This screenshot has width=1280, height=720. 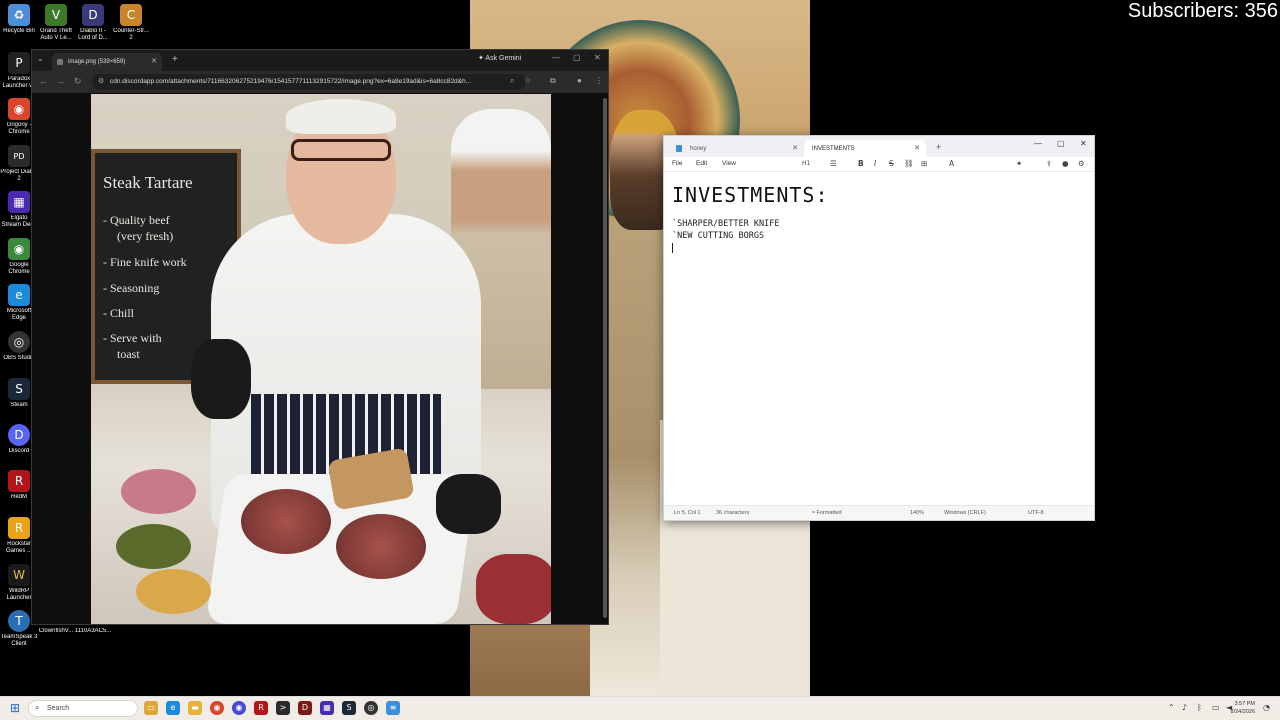 What do you see at coordinates (19, 31) in the screenshot?
I see `desktop-icon-label: Recycle Bin` at bounding box center [19, 31].